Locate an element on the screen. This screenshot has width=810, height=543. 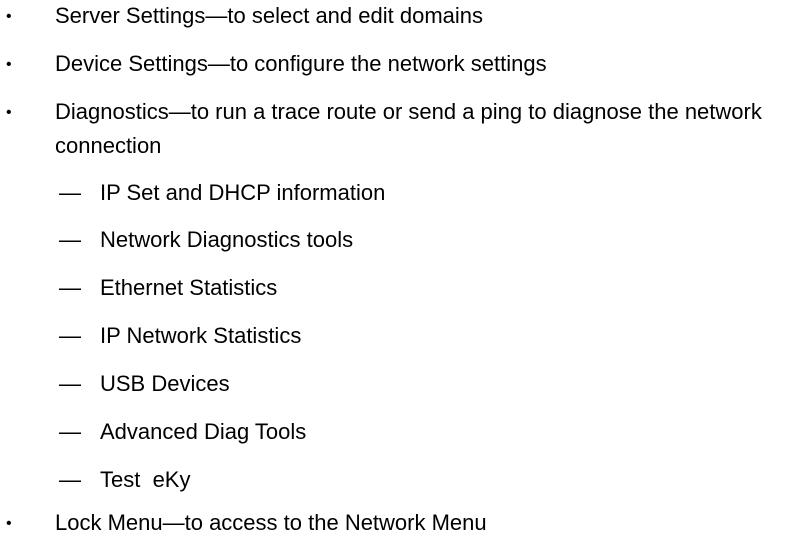
sub-list-item-text: Advanced Diag Tools is located at coordinates (203, 431).